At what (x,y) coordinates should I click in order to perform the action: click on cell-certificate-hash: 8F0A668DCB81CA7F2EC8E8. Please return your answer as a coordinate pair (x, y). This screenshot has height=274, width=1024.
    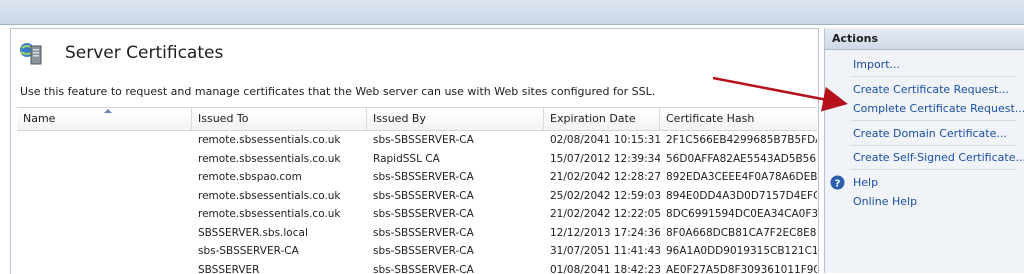
    Looking at the image, I should click on (738, 233).